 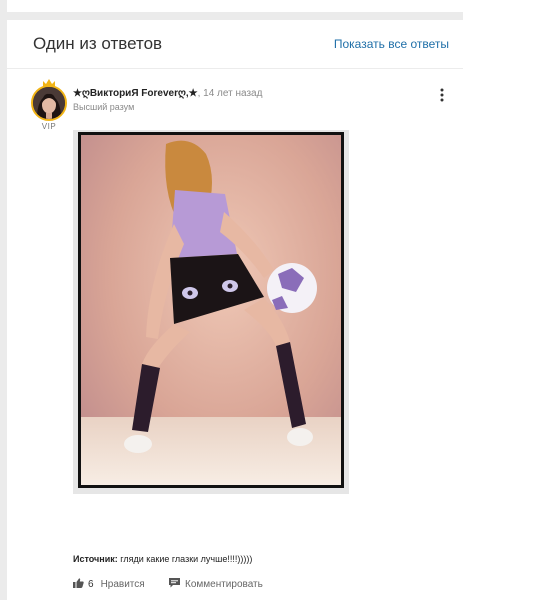 I want to click on comment-button: Комментировать, so click(x=216, y=584).